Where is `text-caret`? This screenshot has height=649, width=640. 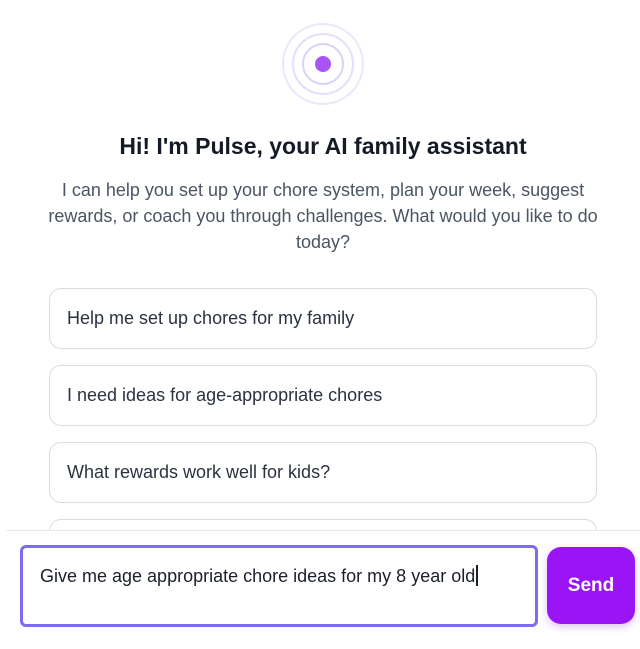 text-caret is located at coordinates (477, 575).